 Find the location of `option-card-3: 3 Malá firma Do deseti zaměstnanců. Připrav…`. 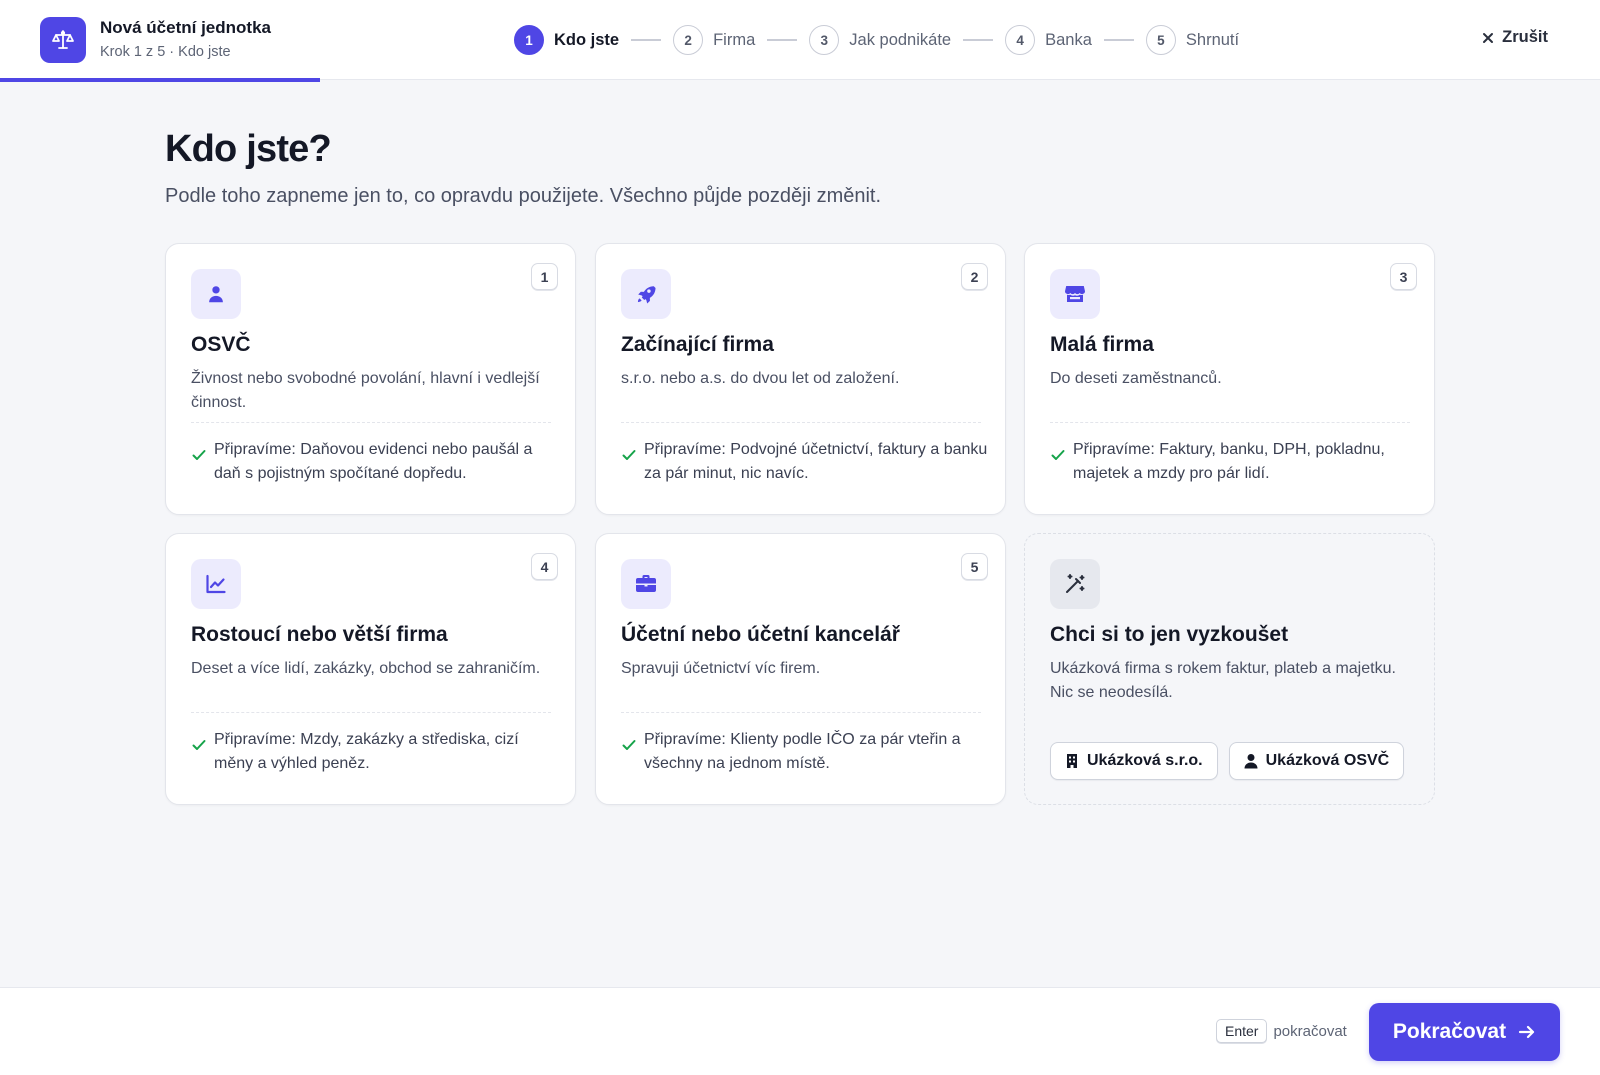

option-card-3: 3 Malá firma Do deseti zaměstnanců. Připrav… is located at coordinates (1229, 379).